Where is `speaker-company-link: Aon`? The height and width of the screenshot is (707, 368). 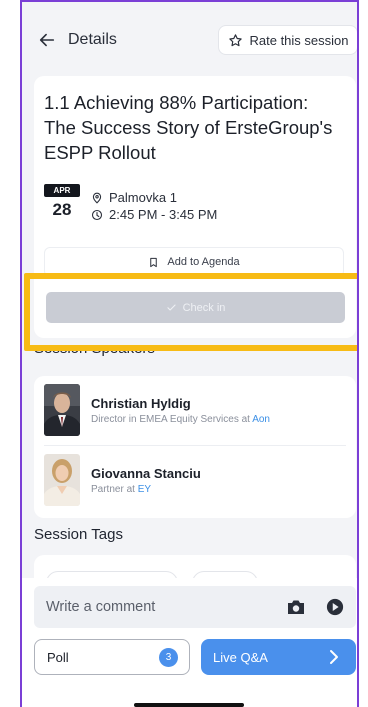 speaker-company-link: Aon is located at coordinates (261, 419).